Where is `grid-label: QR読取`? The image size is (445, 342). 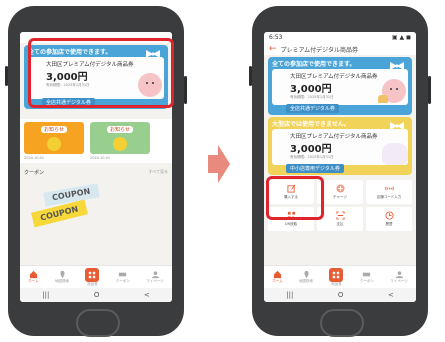 grid-label: QR読取 is located at coordinates (291, 224).